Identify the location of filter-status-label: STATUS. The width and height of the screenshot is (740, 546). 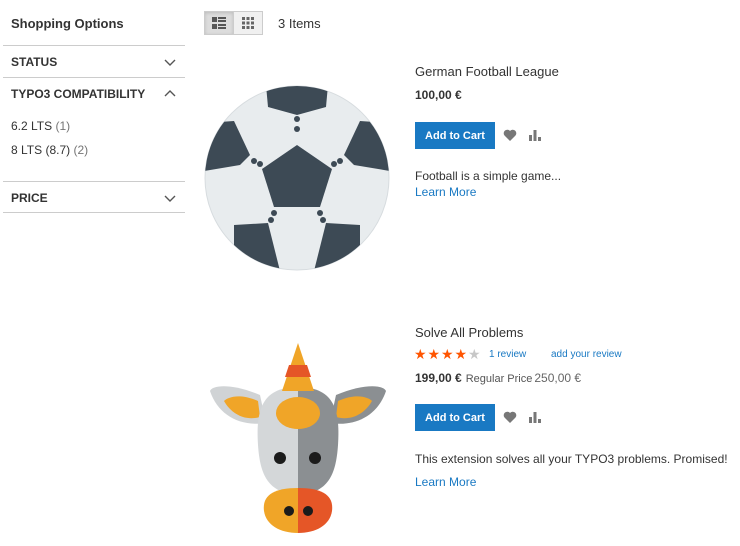
(34, 61).